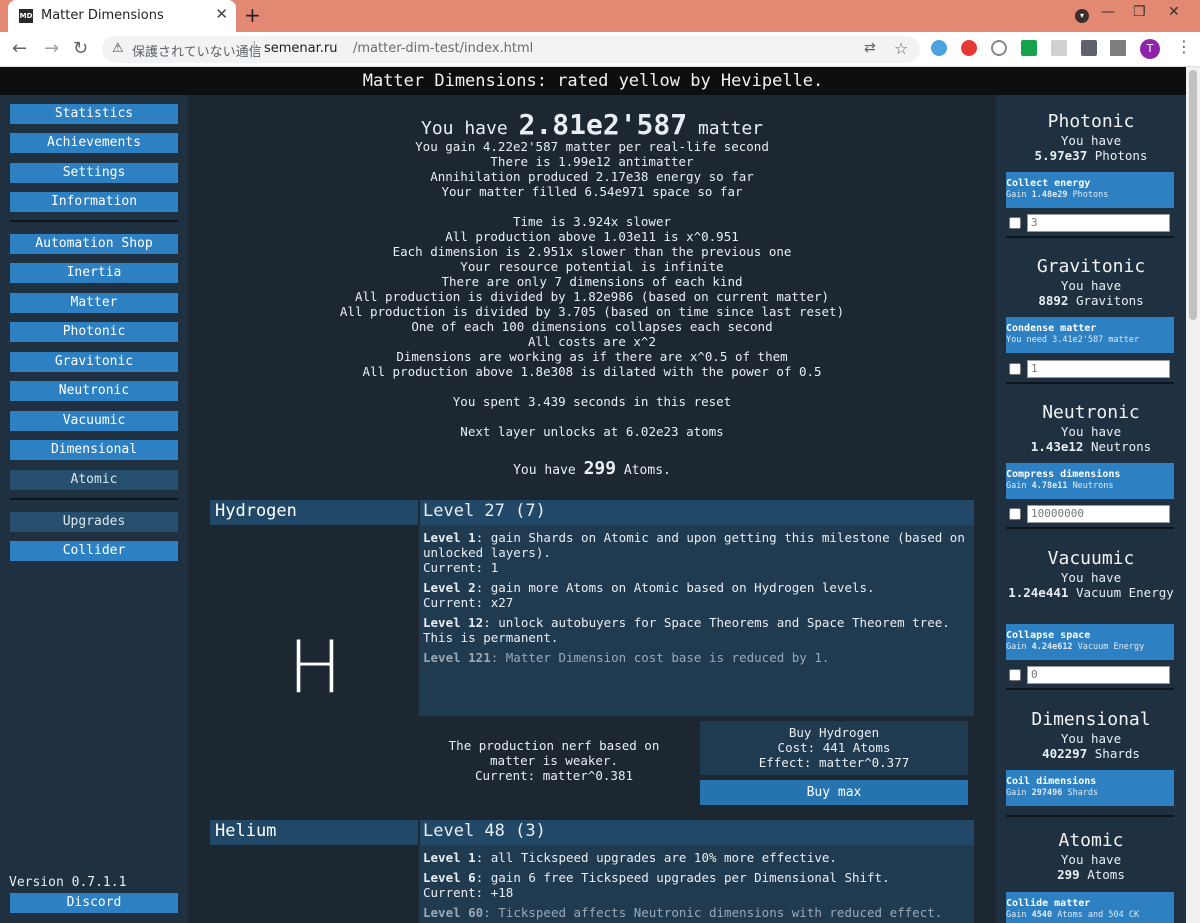 The height and width of the screenshot is (923, 1200). Describe the element at coordinates (1193, 495) in the screenshot. I see `page-scrollbar` at that location.